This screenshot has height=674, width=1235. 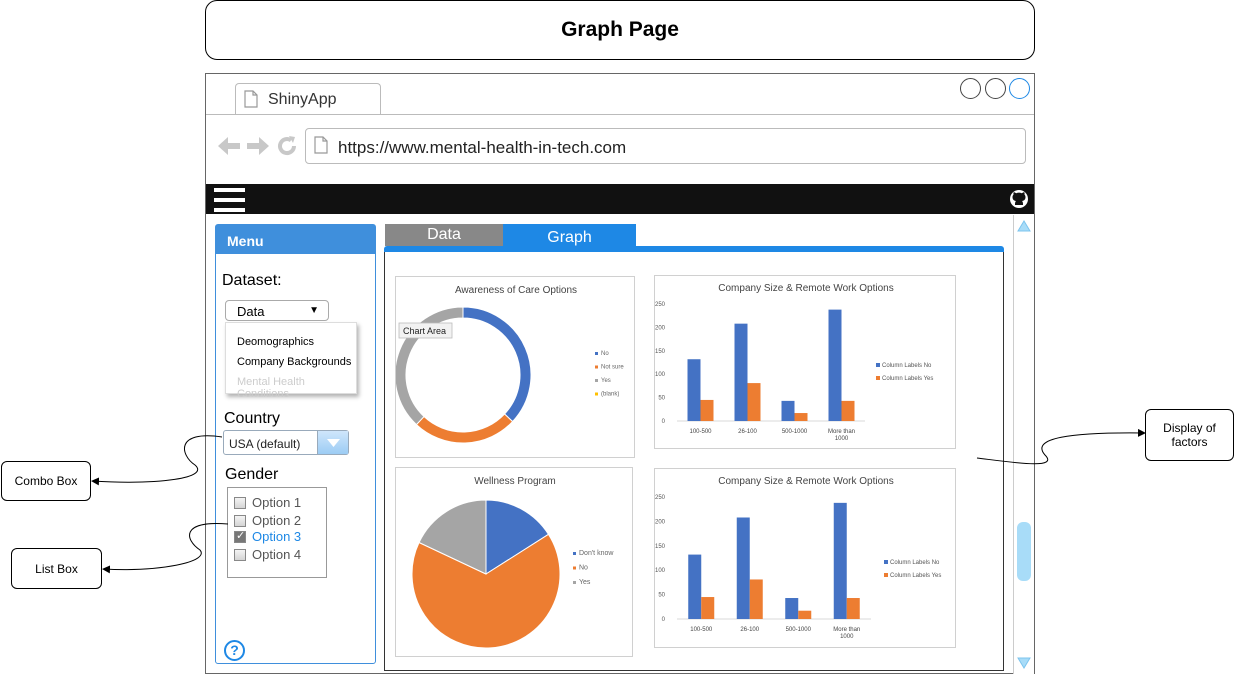 I want to click on github-icon, so click(x=1019, y=201).